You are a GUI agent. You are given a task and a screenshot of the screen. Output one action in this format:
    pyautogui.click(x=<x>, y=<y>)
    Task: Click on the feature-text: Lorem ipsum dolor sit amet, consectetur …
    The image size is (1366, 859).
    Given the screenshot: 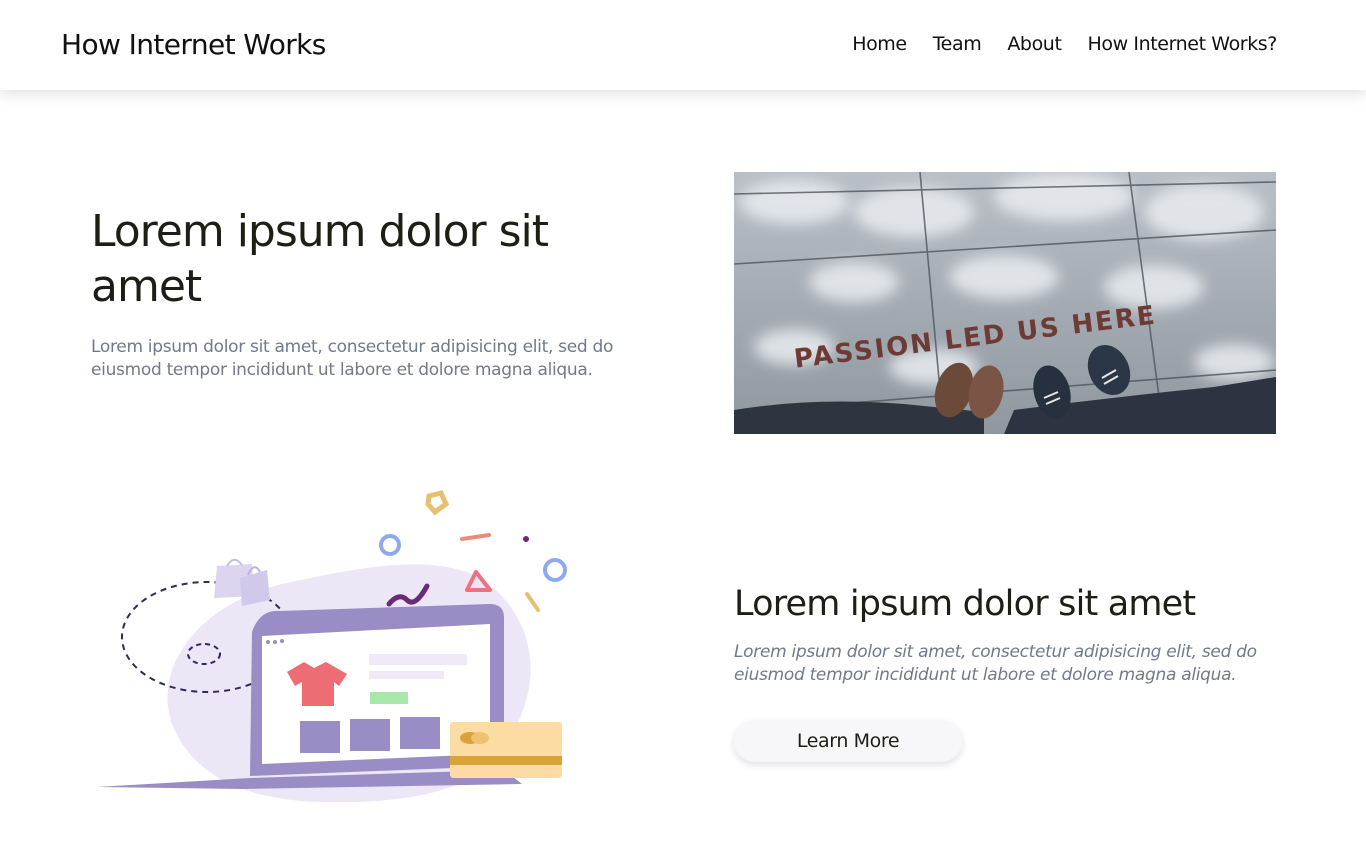 What is the action you would take?
    pyautogui.click(x=995, y=663)
    